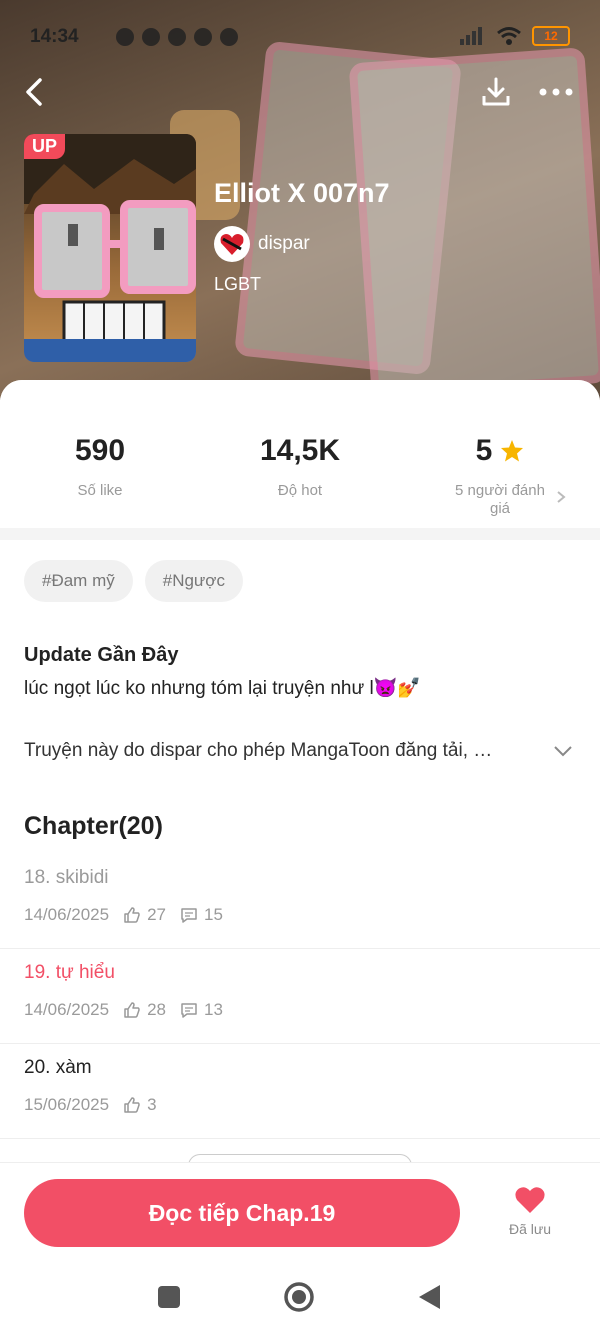  I want to click on comment-count: 13, so click(201, 1010).